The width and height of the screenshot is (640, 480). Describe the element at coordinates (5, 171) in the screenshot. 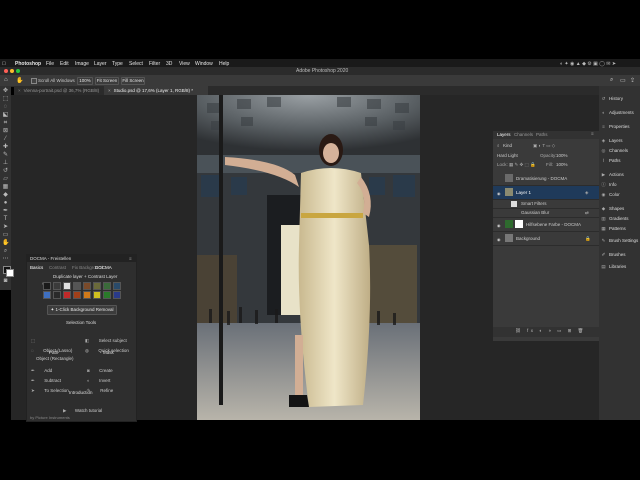

I see `history-brush-tool-icon: ↺` at that location.